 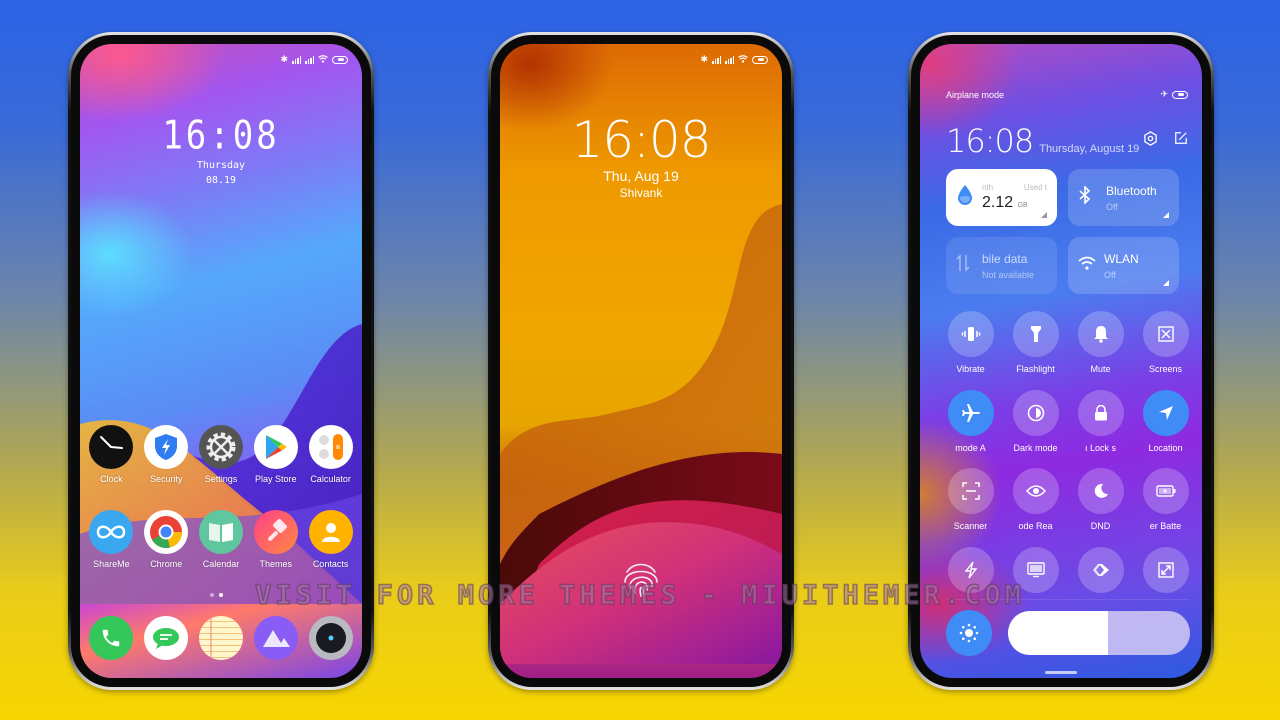 I want to click on toggle-dnd: DND, so click(x=1100, y=499).